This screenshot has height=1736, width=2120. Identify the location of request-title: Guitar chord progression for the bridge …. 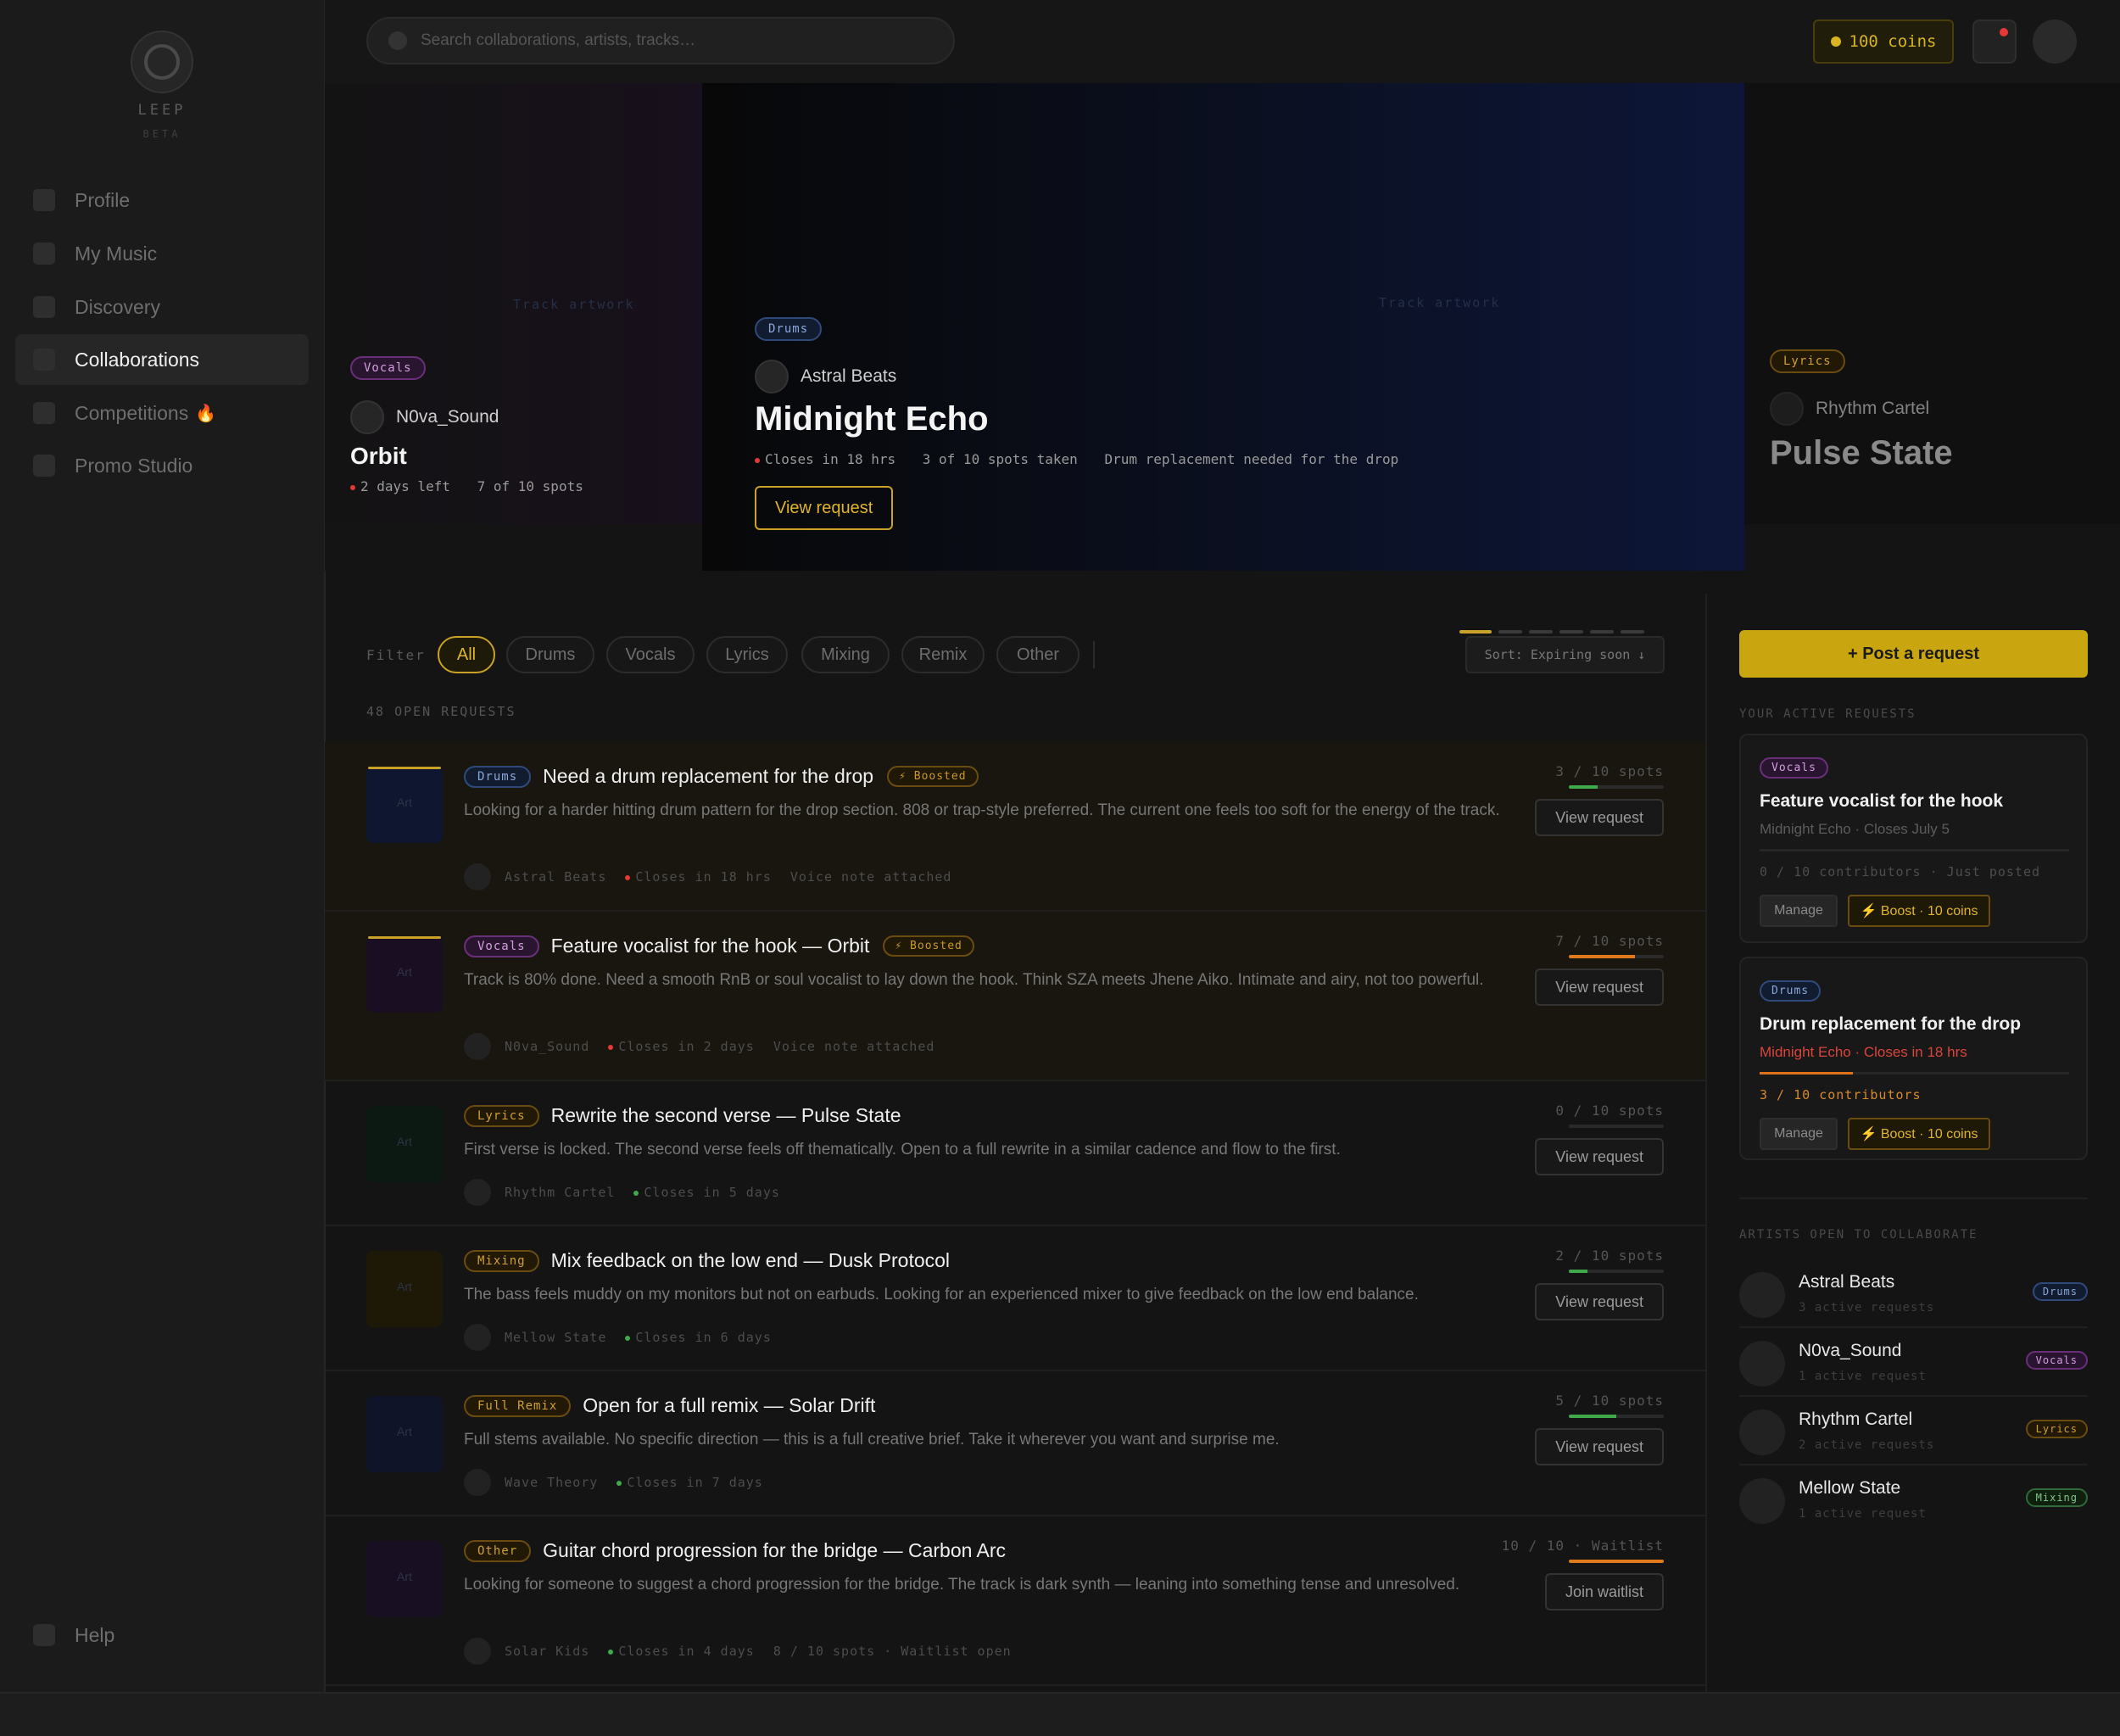
(774, 1550).